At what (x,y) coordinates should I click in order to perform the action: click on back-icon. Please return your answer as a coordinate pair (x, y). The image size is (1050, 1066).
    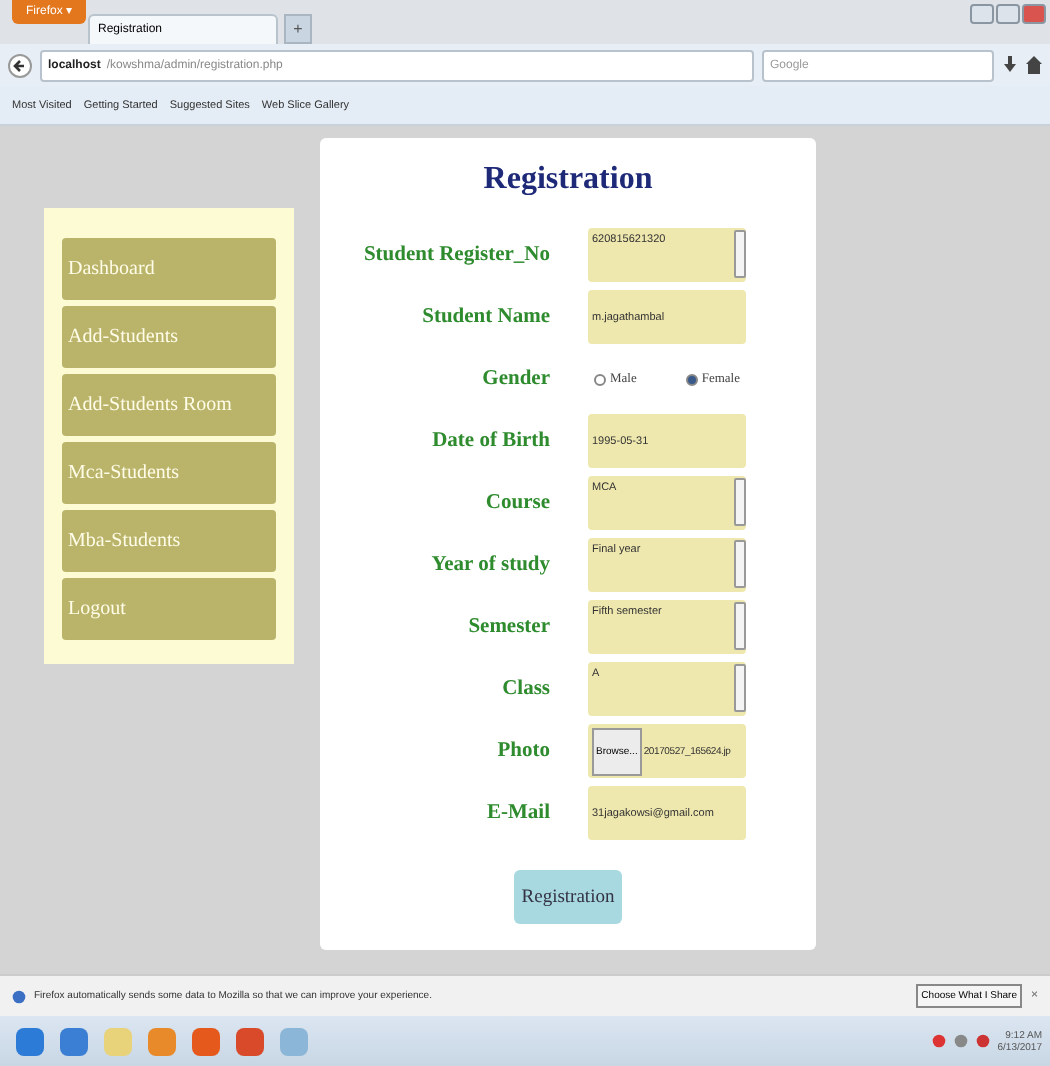
    Looking at the image, I should click on (20, 65).